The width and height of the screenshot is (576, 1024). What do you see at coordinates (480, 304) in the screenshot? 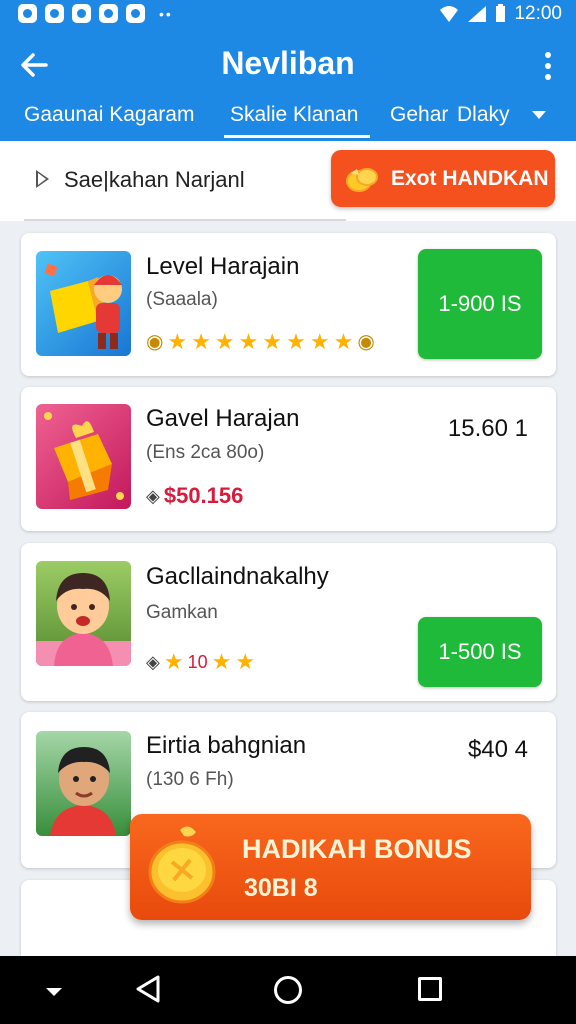
I see `buy-button: 1-900 IS` at bounding box center [480, 304].